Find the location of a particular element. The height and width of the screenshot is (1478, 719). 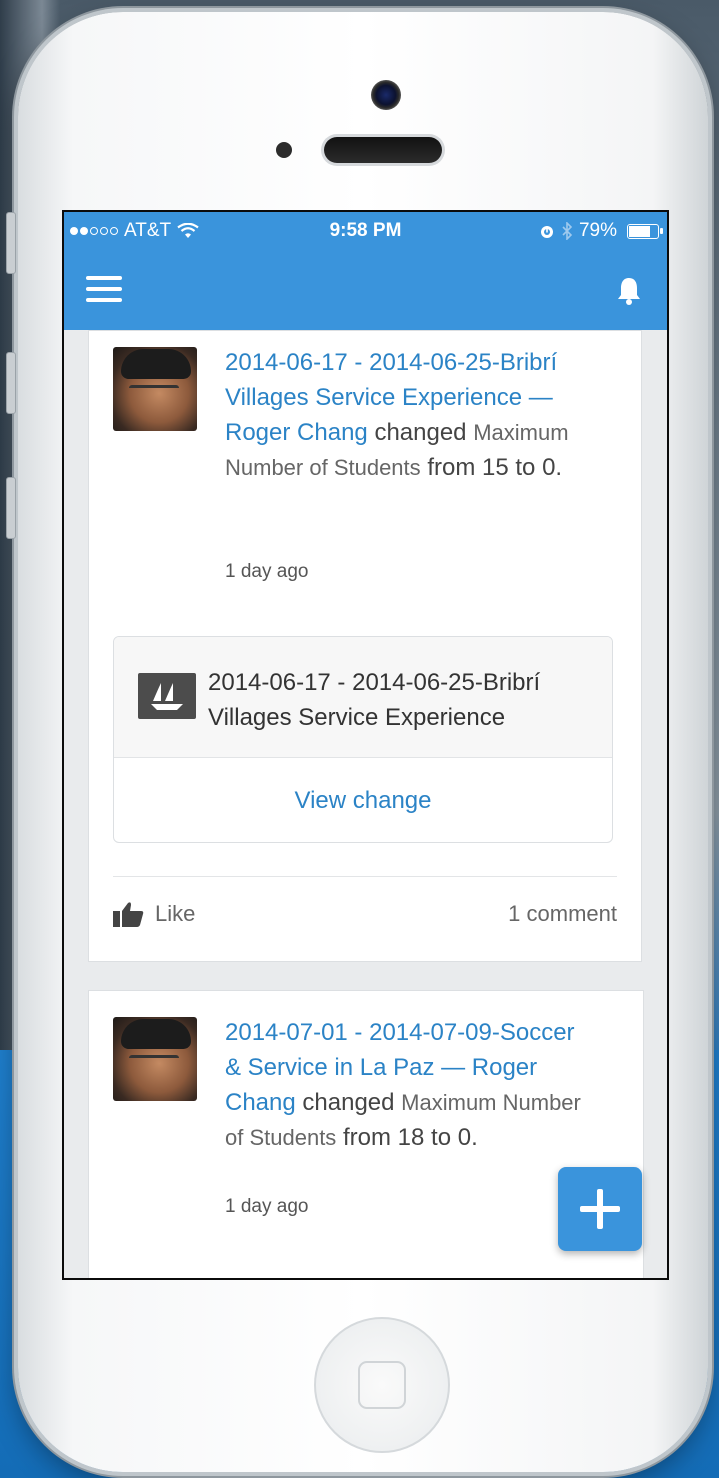

ship-logo-icon is located at coordinates (167, 696).